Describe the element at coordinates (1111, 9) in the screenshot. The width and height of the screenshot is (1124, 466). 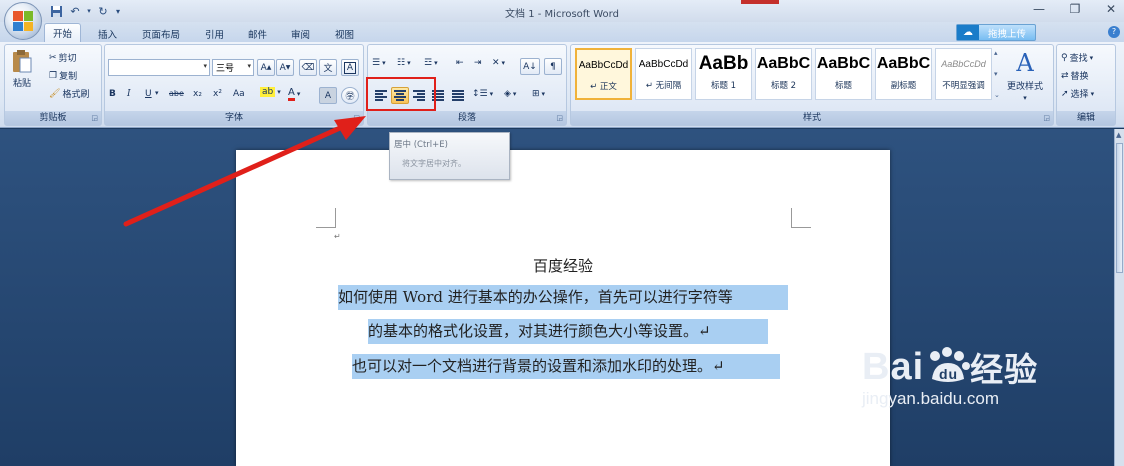
I see `close-icon: ✕` at that location.